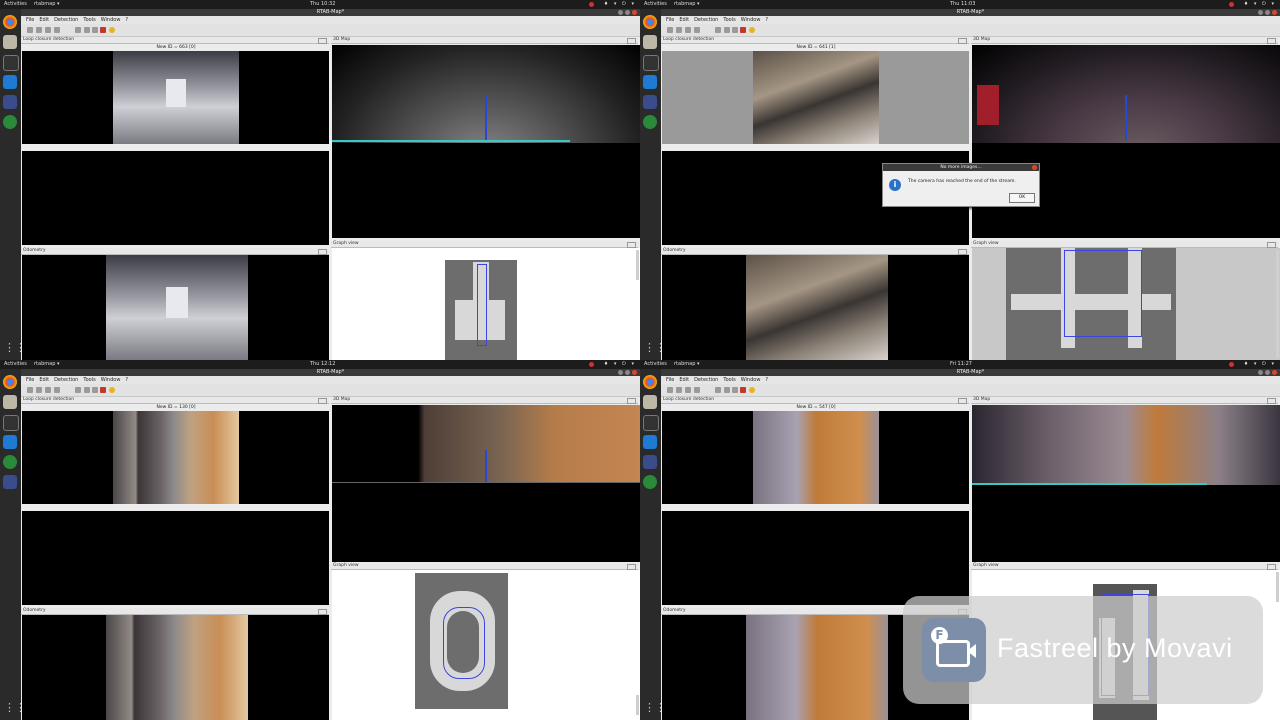  I want to click on clock: Fri 11:27, so click(961, 364).